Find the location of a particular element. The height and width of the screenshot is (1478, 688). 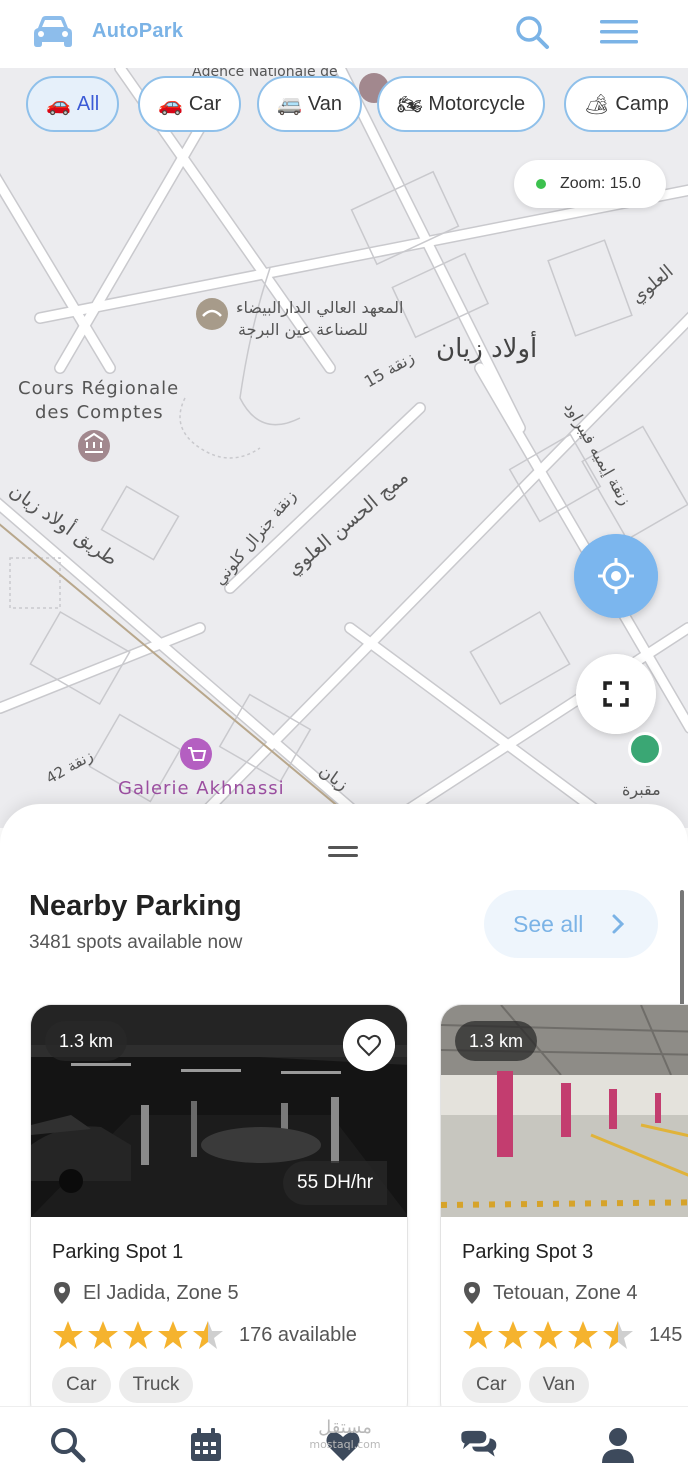

map-label-institute-2: للصناعة عين البرجة is located at coordinates (303, 329).